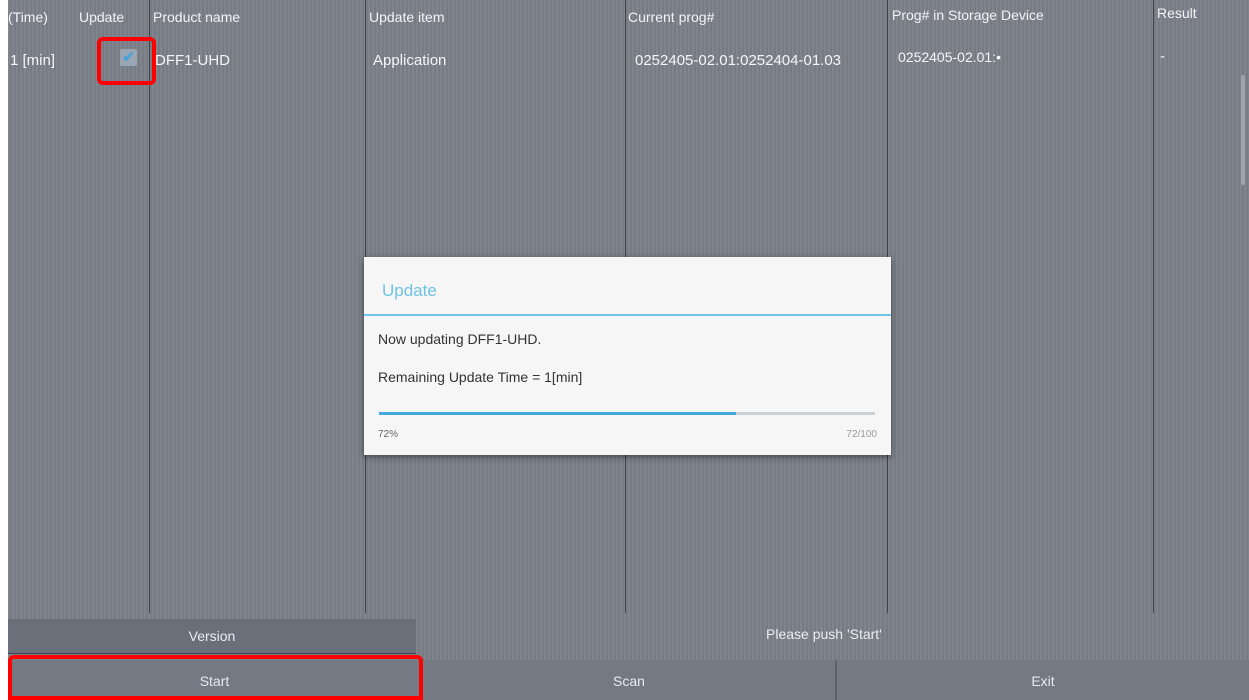  What do you see at coordinates (1162, 56) in the screenshot?
I see `row-result: -` at bounding box center [1162, 56].